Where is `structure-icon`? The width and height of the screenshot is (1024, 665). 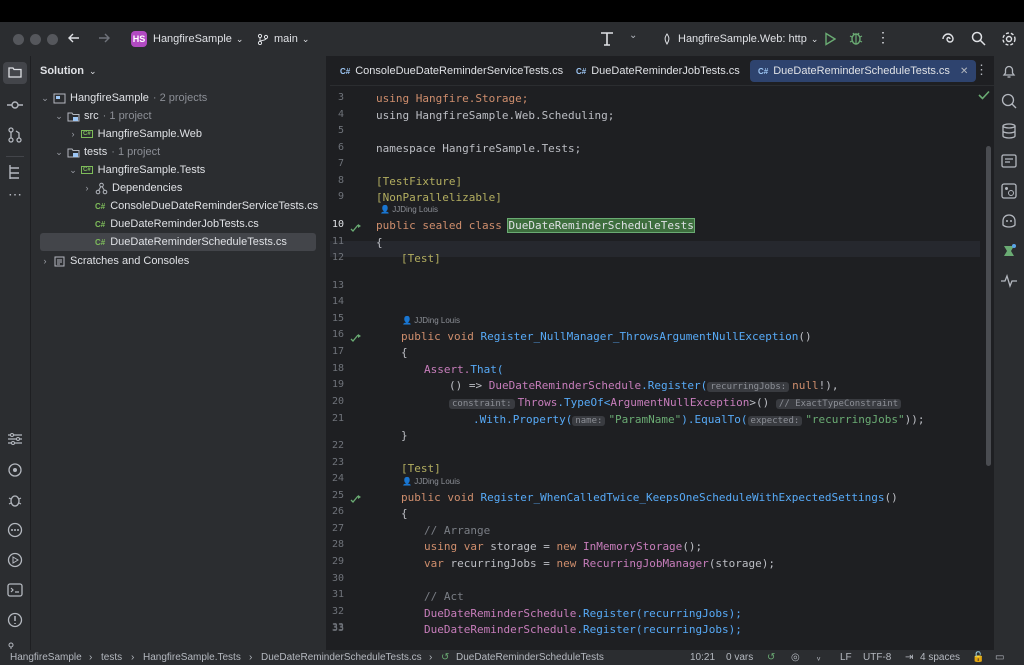
structure-icon is located at coordinates (15, 169).